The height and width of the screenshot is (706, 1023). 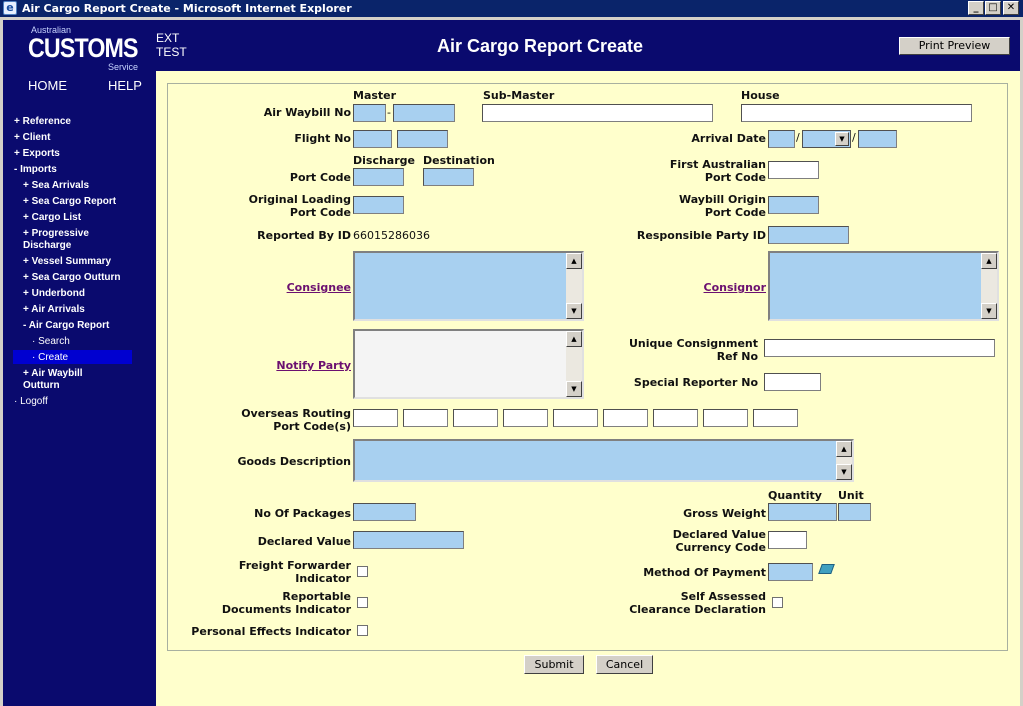 I want to click on consignor-textarea: ▲ ▼, so click(x=883, y=286).